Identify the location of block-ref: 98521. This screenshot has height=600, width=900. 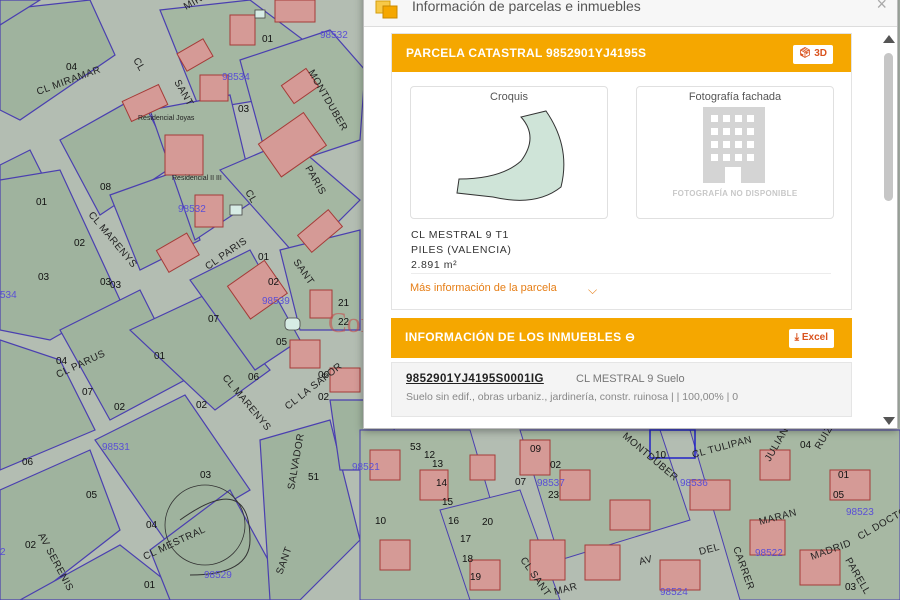
(366, 467).